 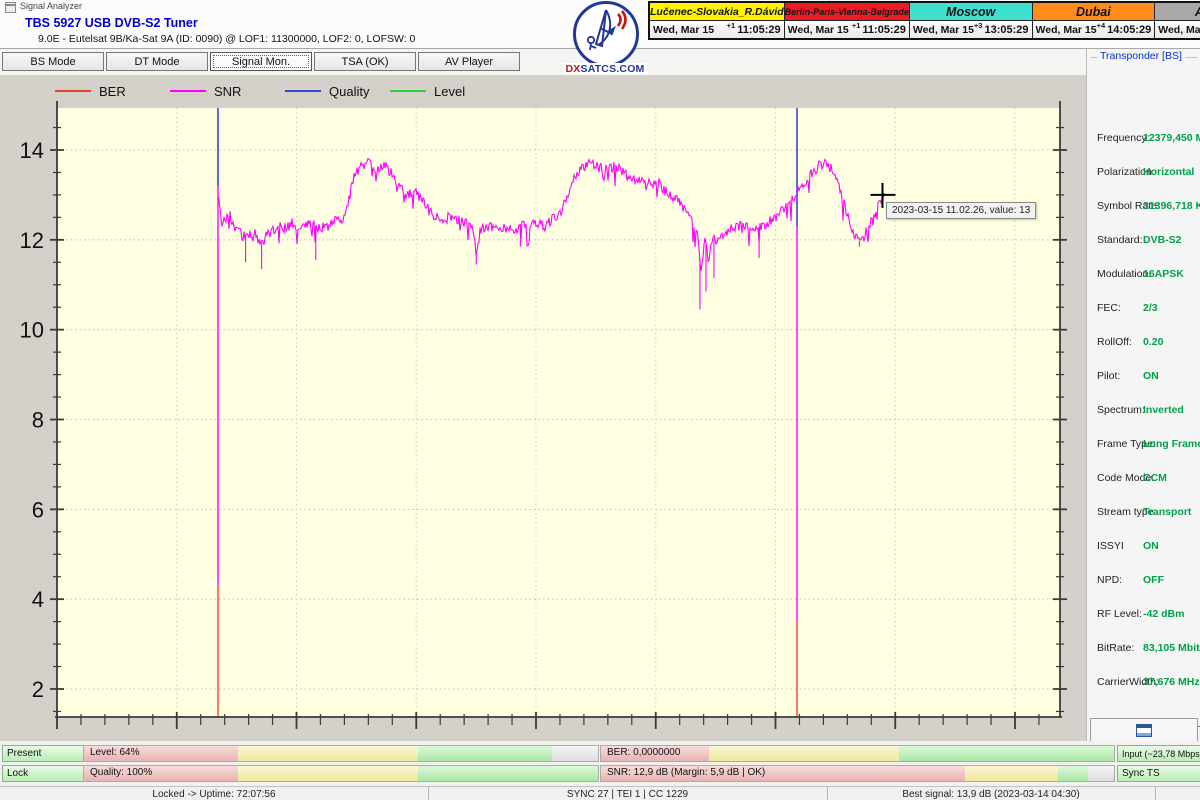 I want to click on transponder-row-label: RollOff:, so click(x=1114, y=342).